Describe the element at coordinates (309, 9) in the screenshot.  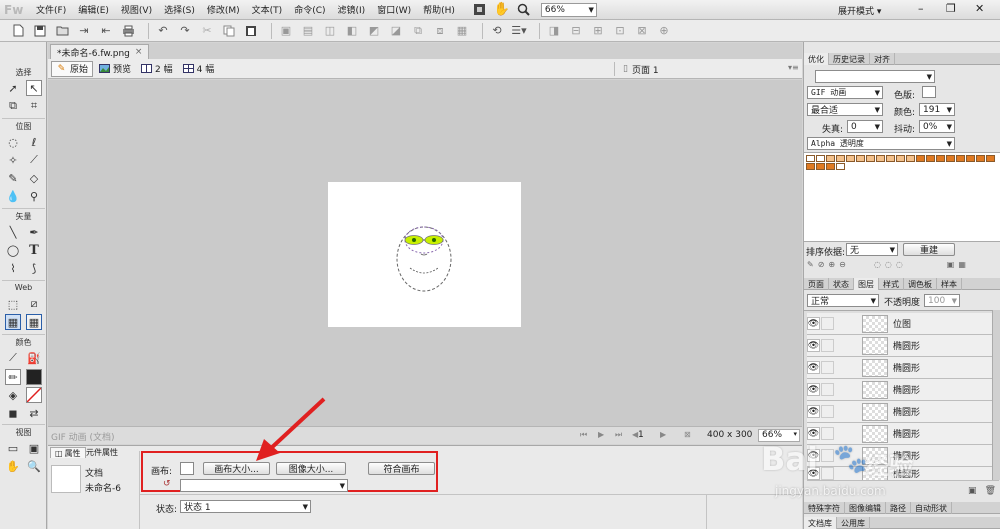
I see `menu-commands: 命令(C)` at that location.